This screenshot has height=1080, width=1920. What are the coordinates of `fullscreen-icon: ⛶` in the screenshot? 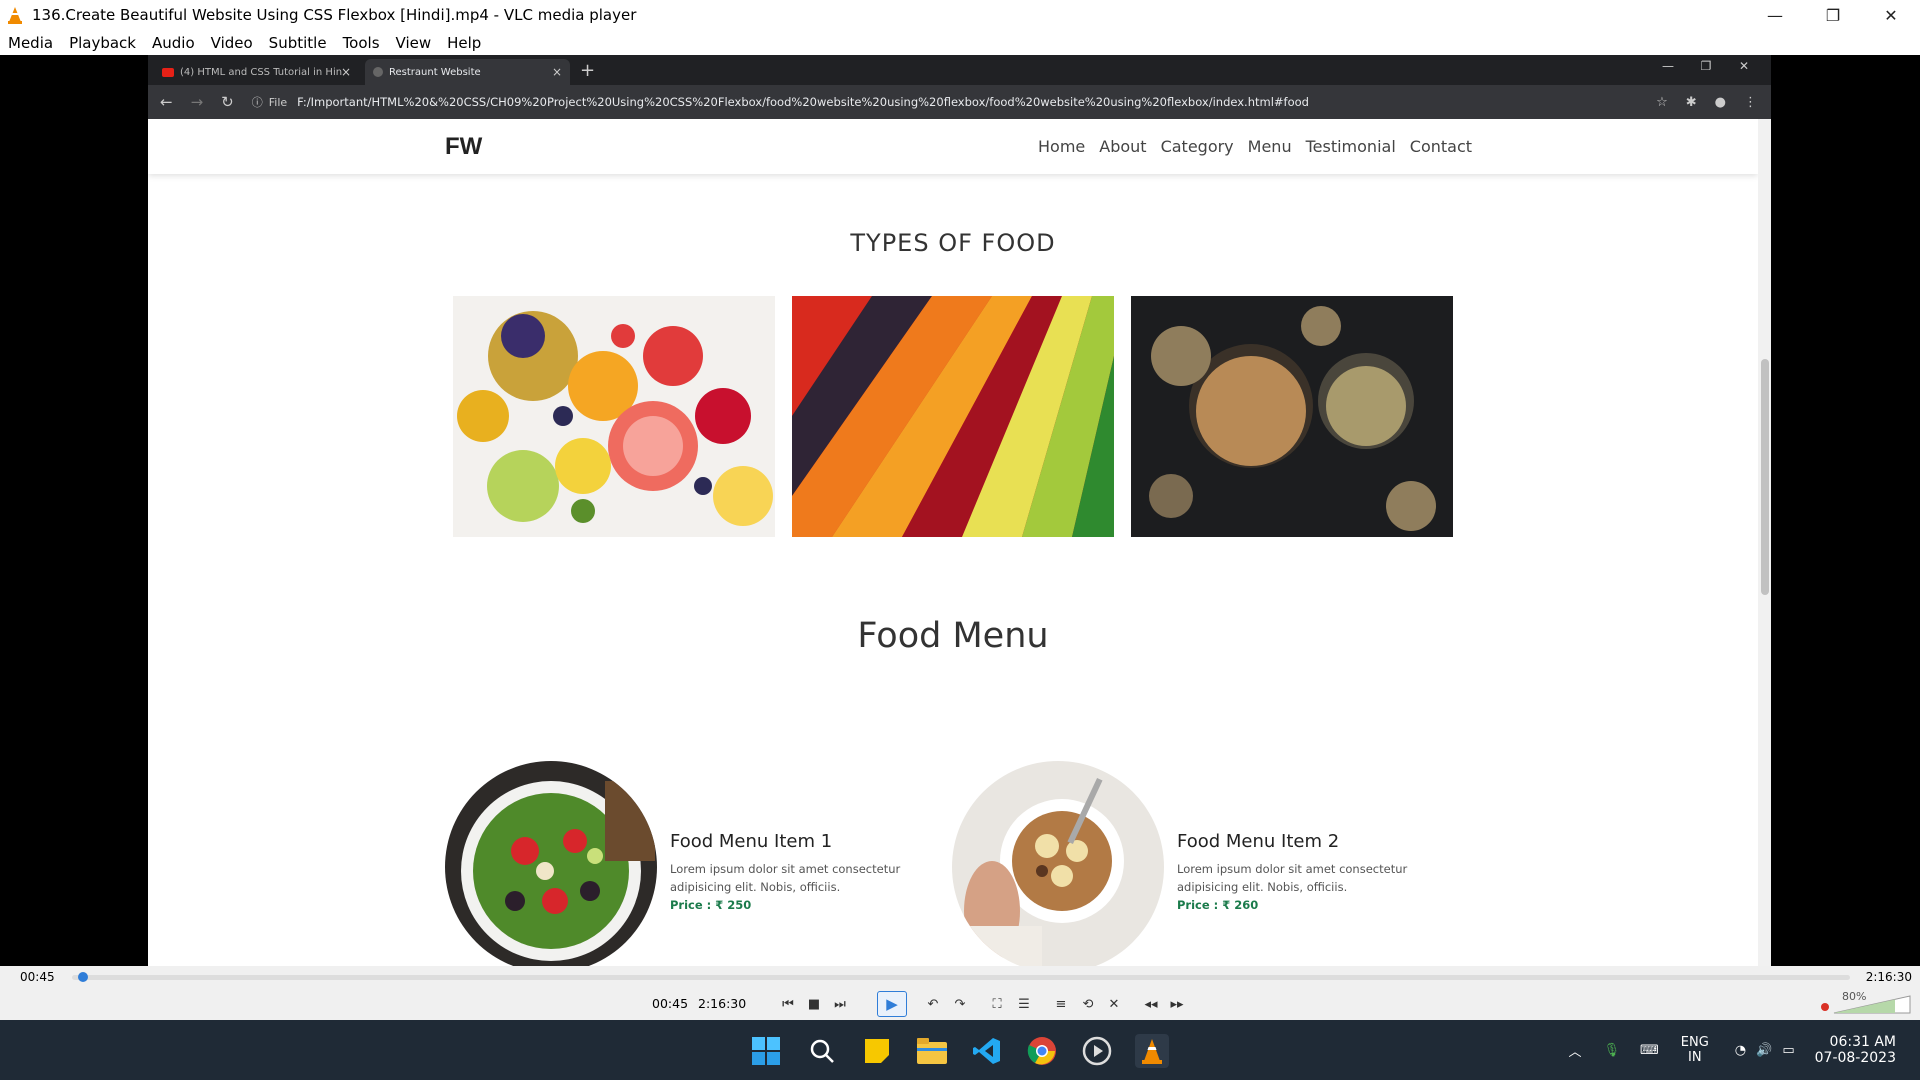 It's located at (997, 1004).